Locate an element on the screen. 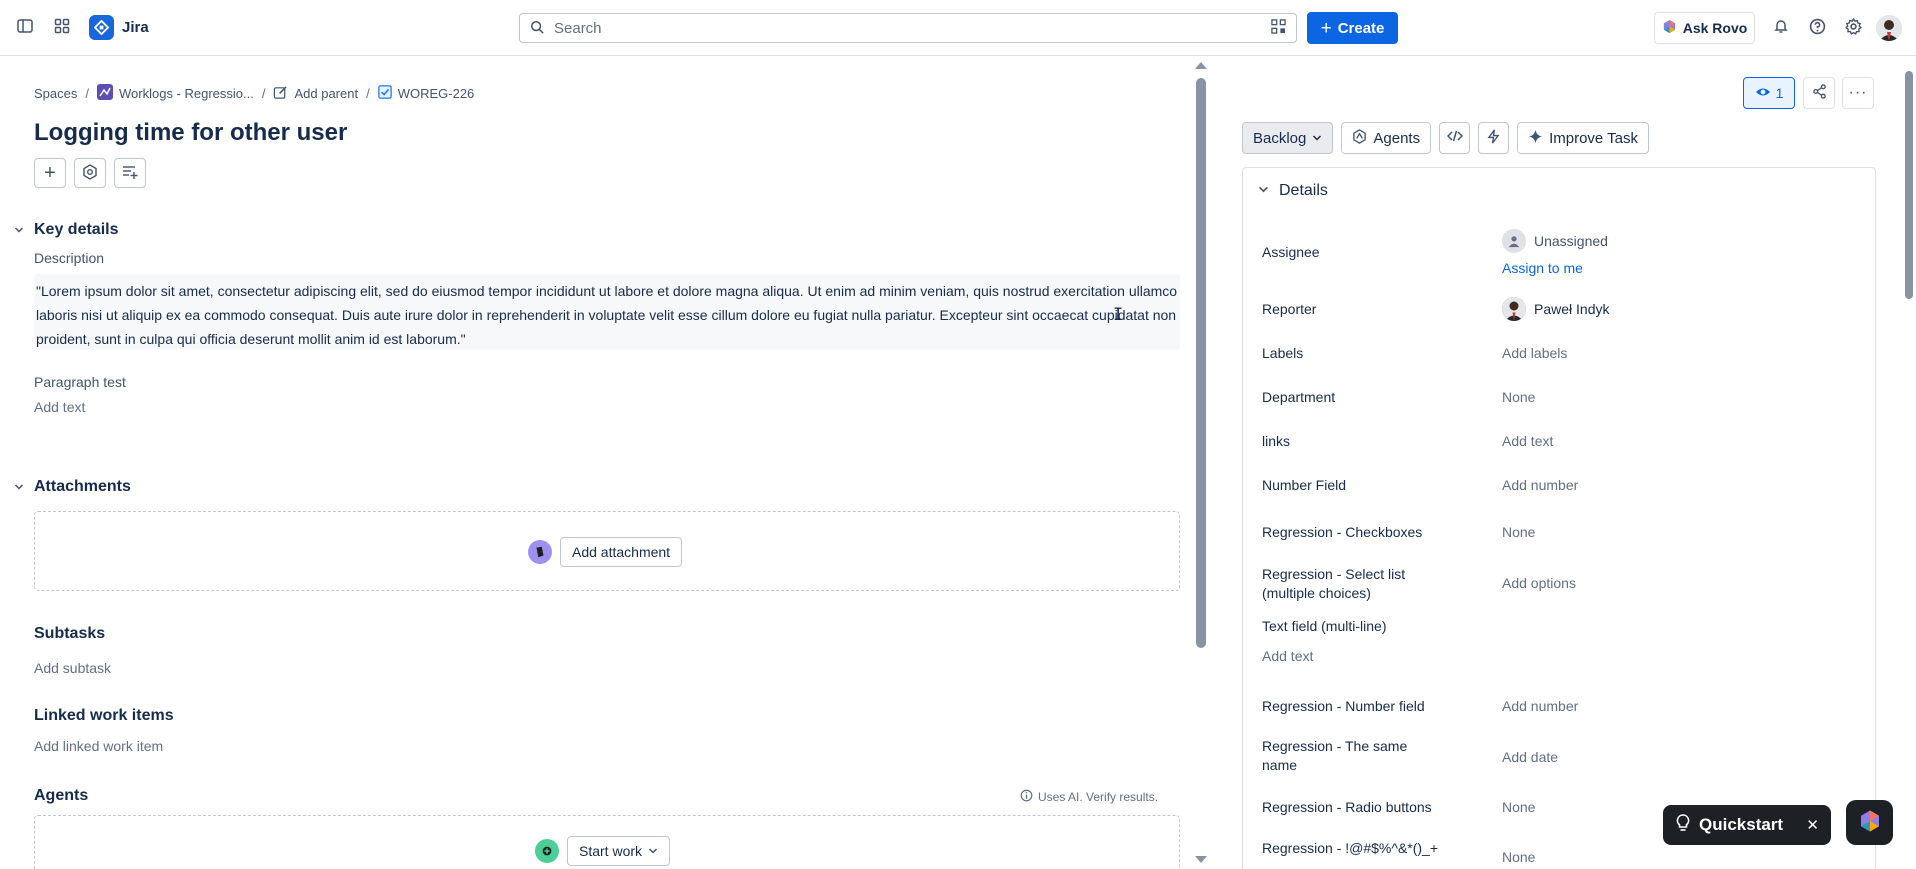 The image size is (1916, 869). attachments-header: Attachments is located at coordinates (71, 487).